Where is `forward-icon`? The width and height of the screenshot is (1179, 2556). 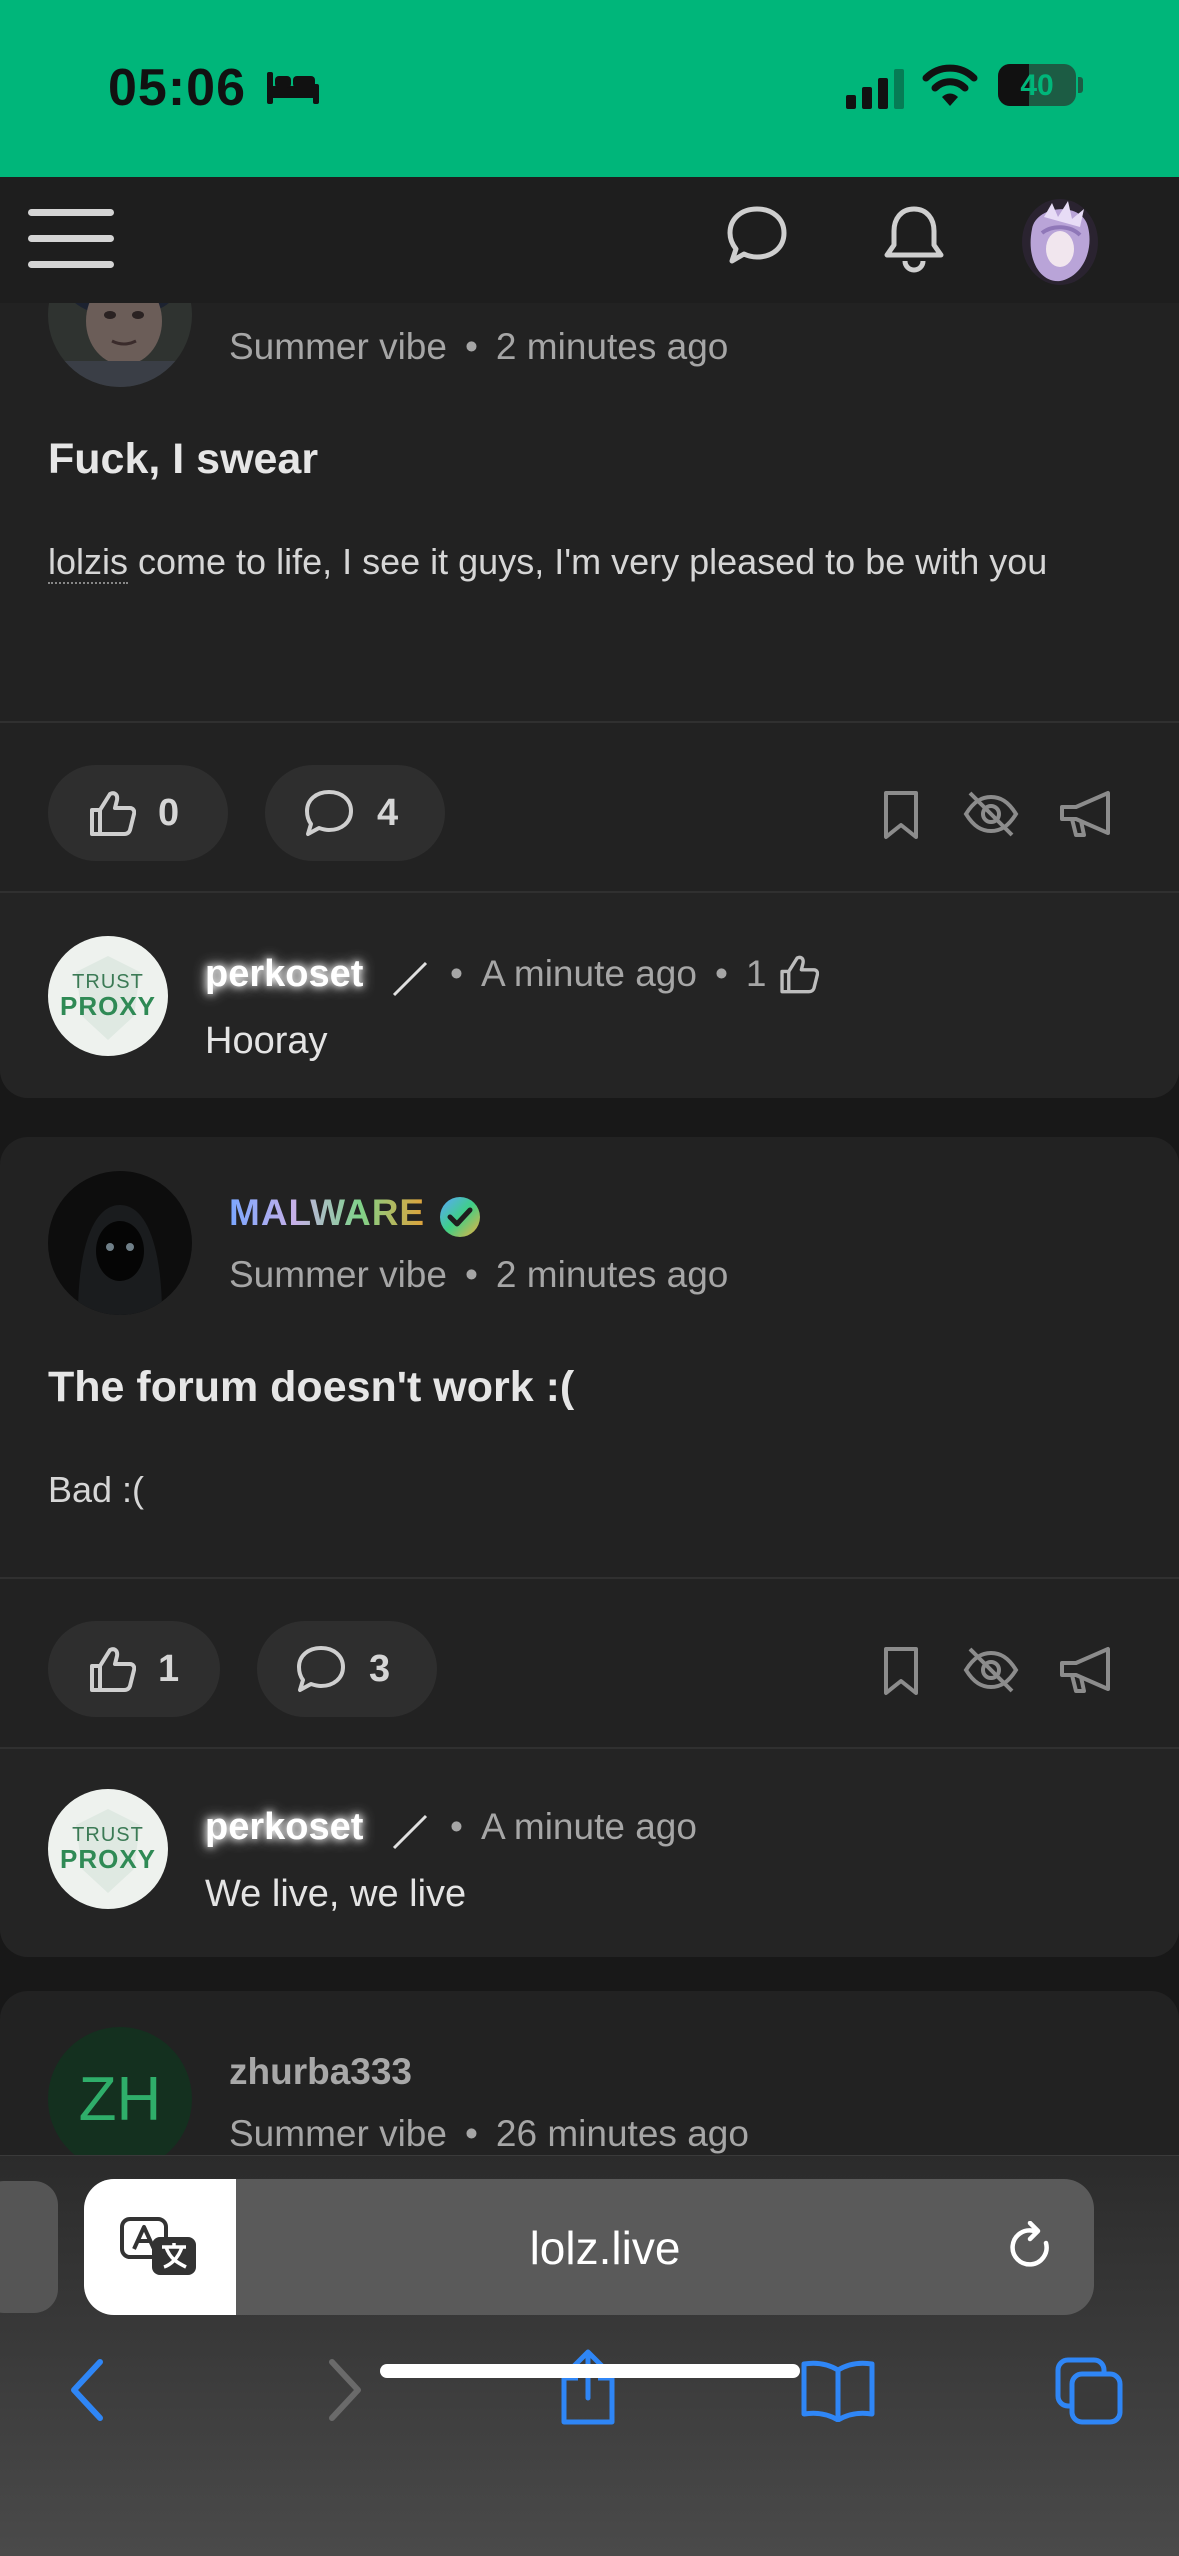 forward-icon is located at coordinates (346, 2390).